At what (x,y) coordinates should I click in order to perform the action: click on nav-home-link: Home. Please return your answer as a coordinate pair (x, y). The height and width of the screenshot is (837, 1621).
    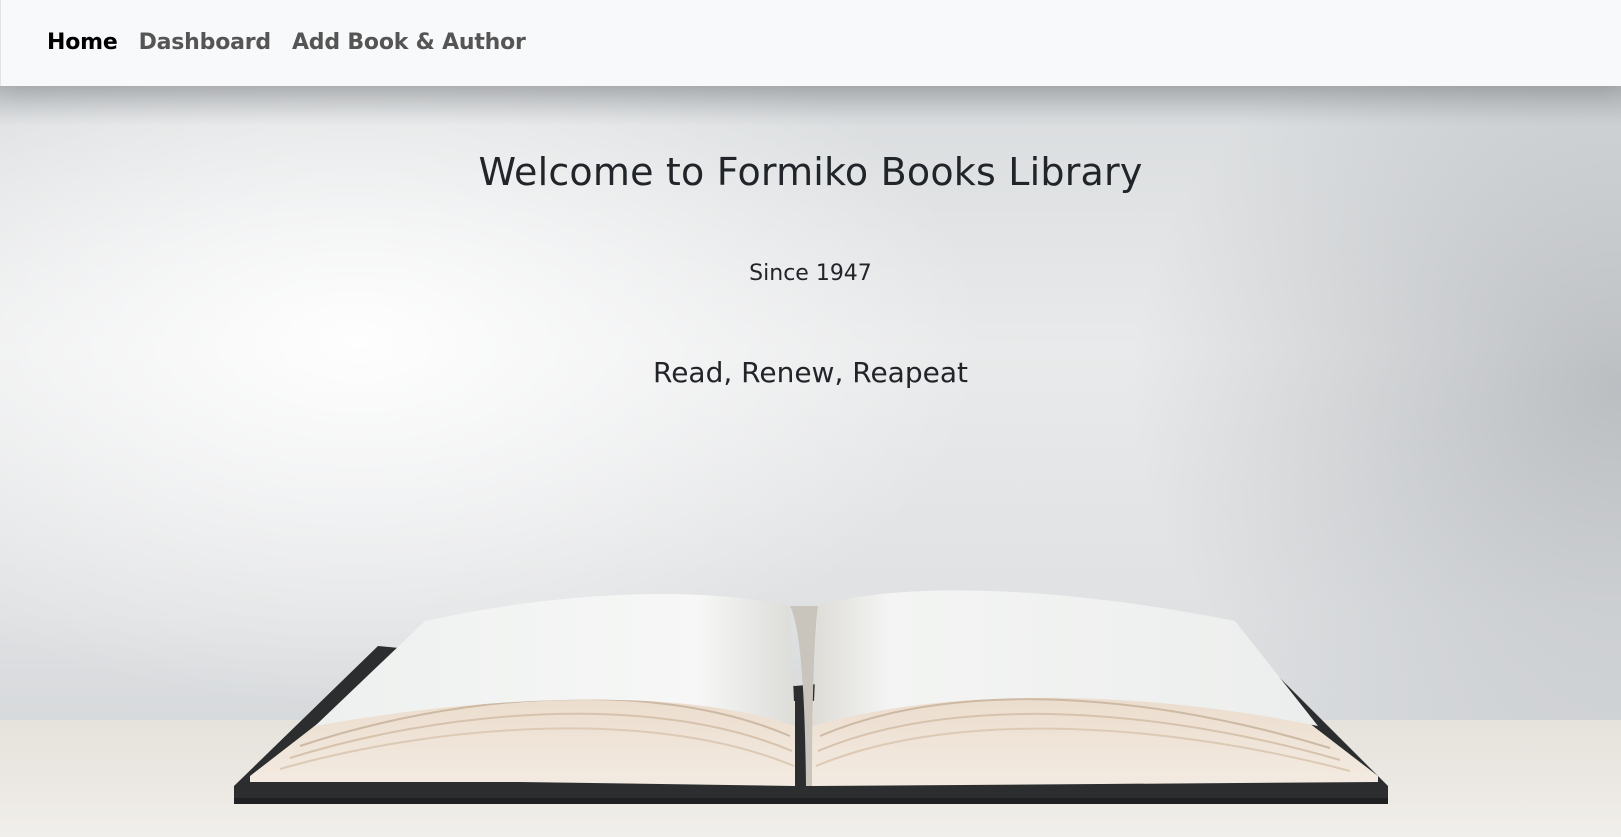
    Looking at the image, I should click on (82, 43).